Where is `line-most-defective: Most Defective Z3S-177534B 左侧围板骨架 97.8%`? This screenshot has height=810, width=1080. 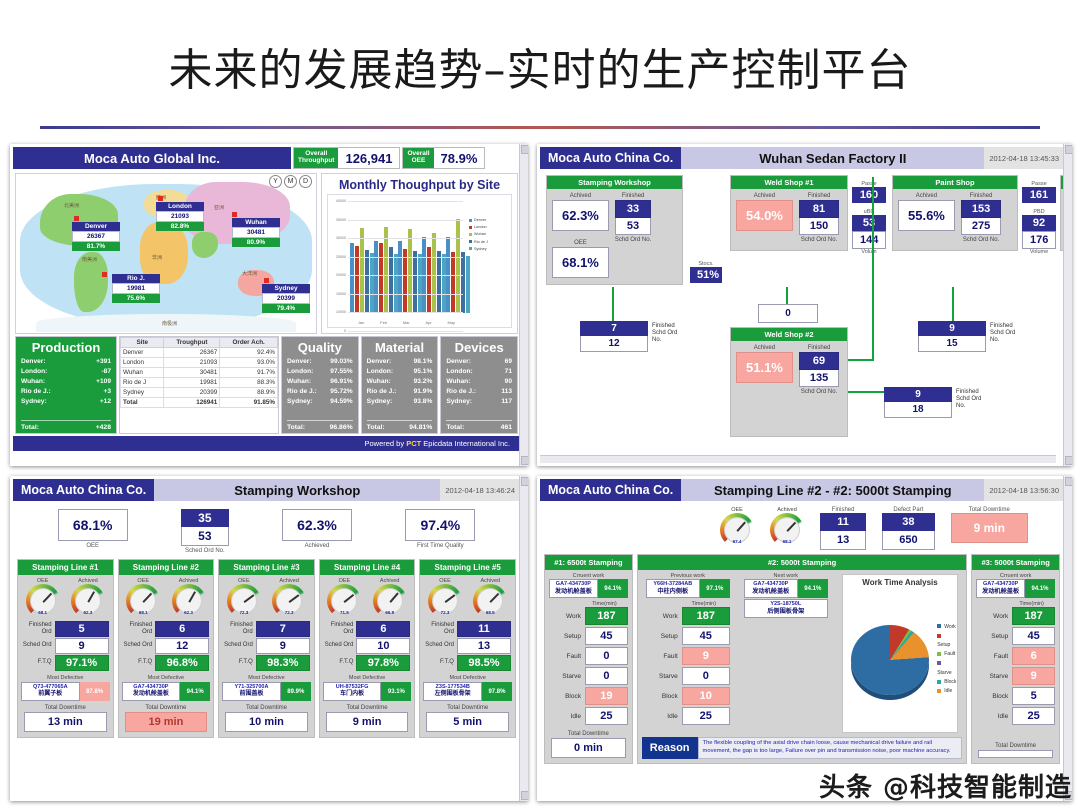 line-most-defective: Most Defective Z3S-177534B 左侧围板骨架 97.8% is located at coordinates (467, 686).